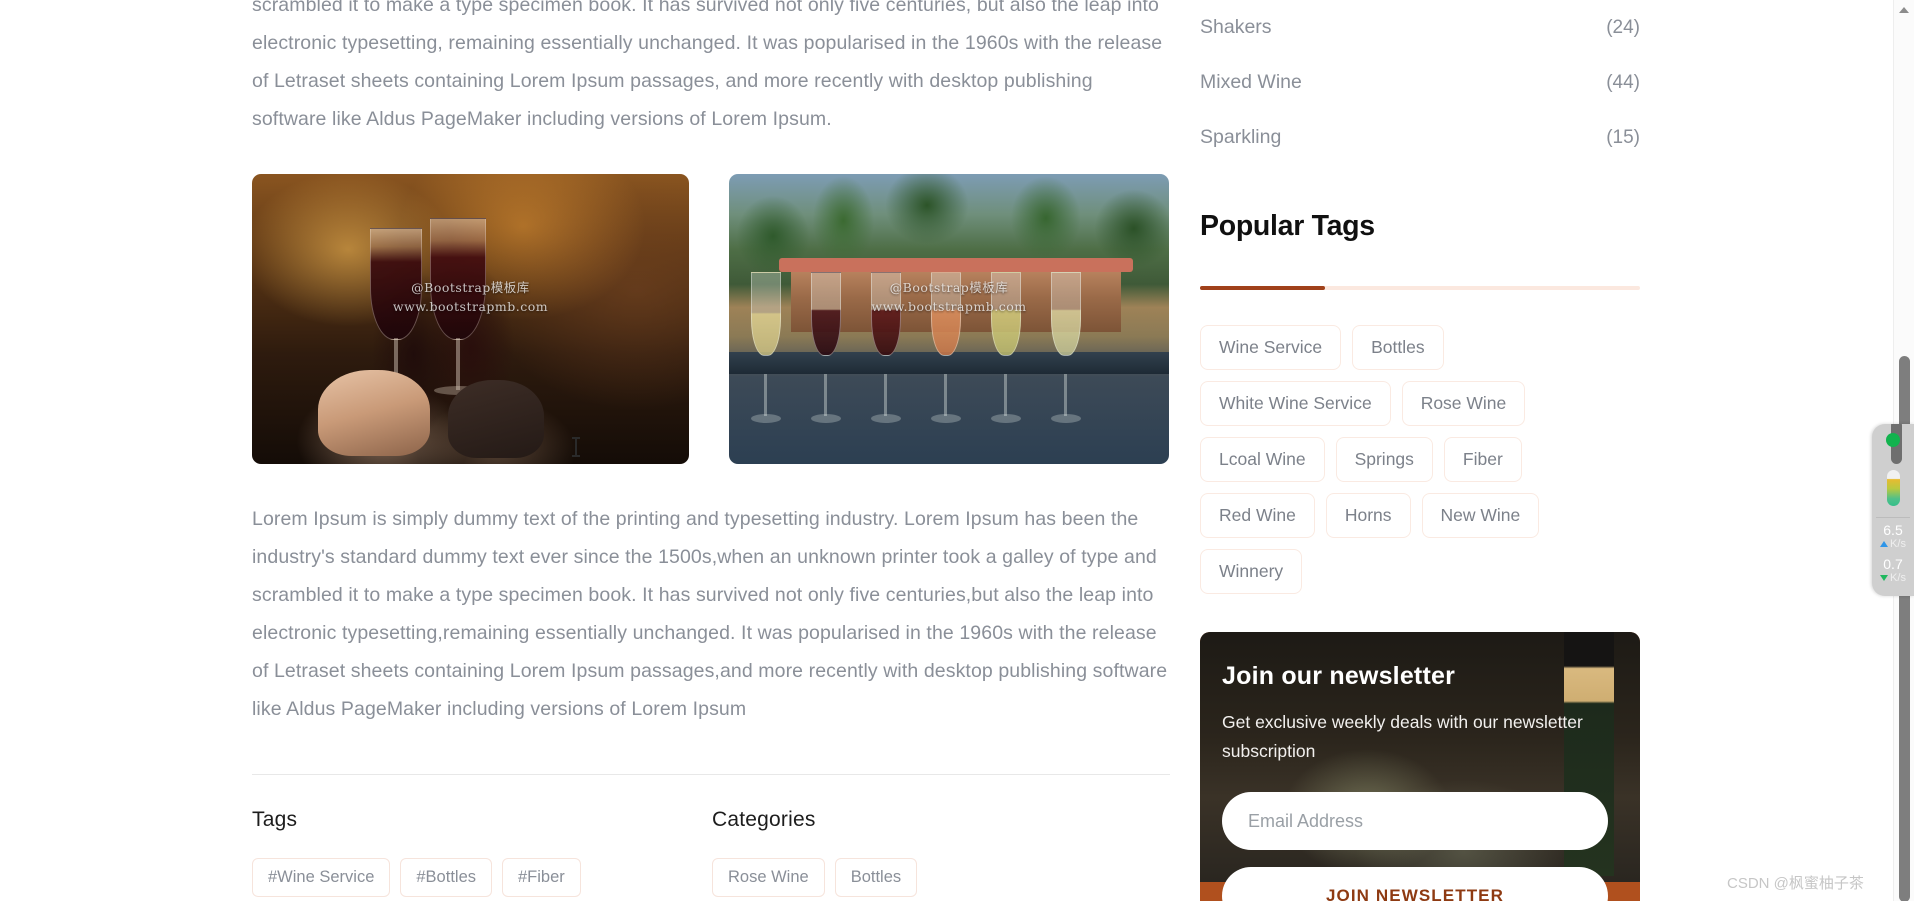 This screenshot has width=1914, height=901. What do you see at coordinates (1480, 515) in the screenshot?
I see `popular-tag-chip: New Wine` at bounding box center [1480, 515].